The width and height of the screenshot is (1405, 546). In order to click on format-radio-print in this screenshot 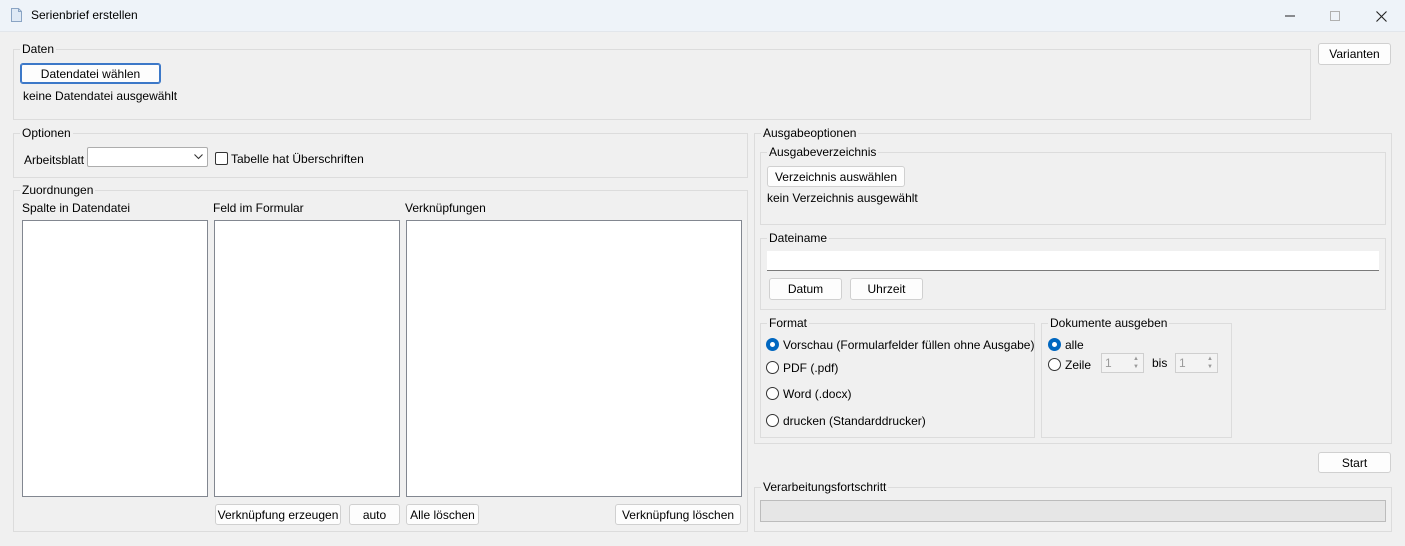, I will do `click(772, 420)`.